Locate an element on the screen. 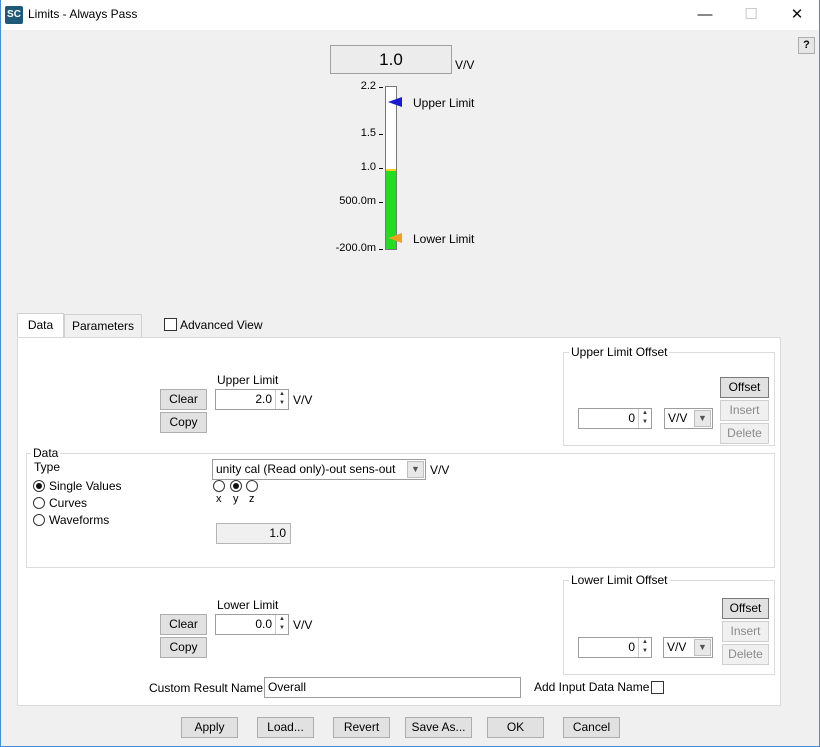 Image resolution: width=820 pixels, height=747 pixels. close-button: ✕ is located at coordinates (797, 15).